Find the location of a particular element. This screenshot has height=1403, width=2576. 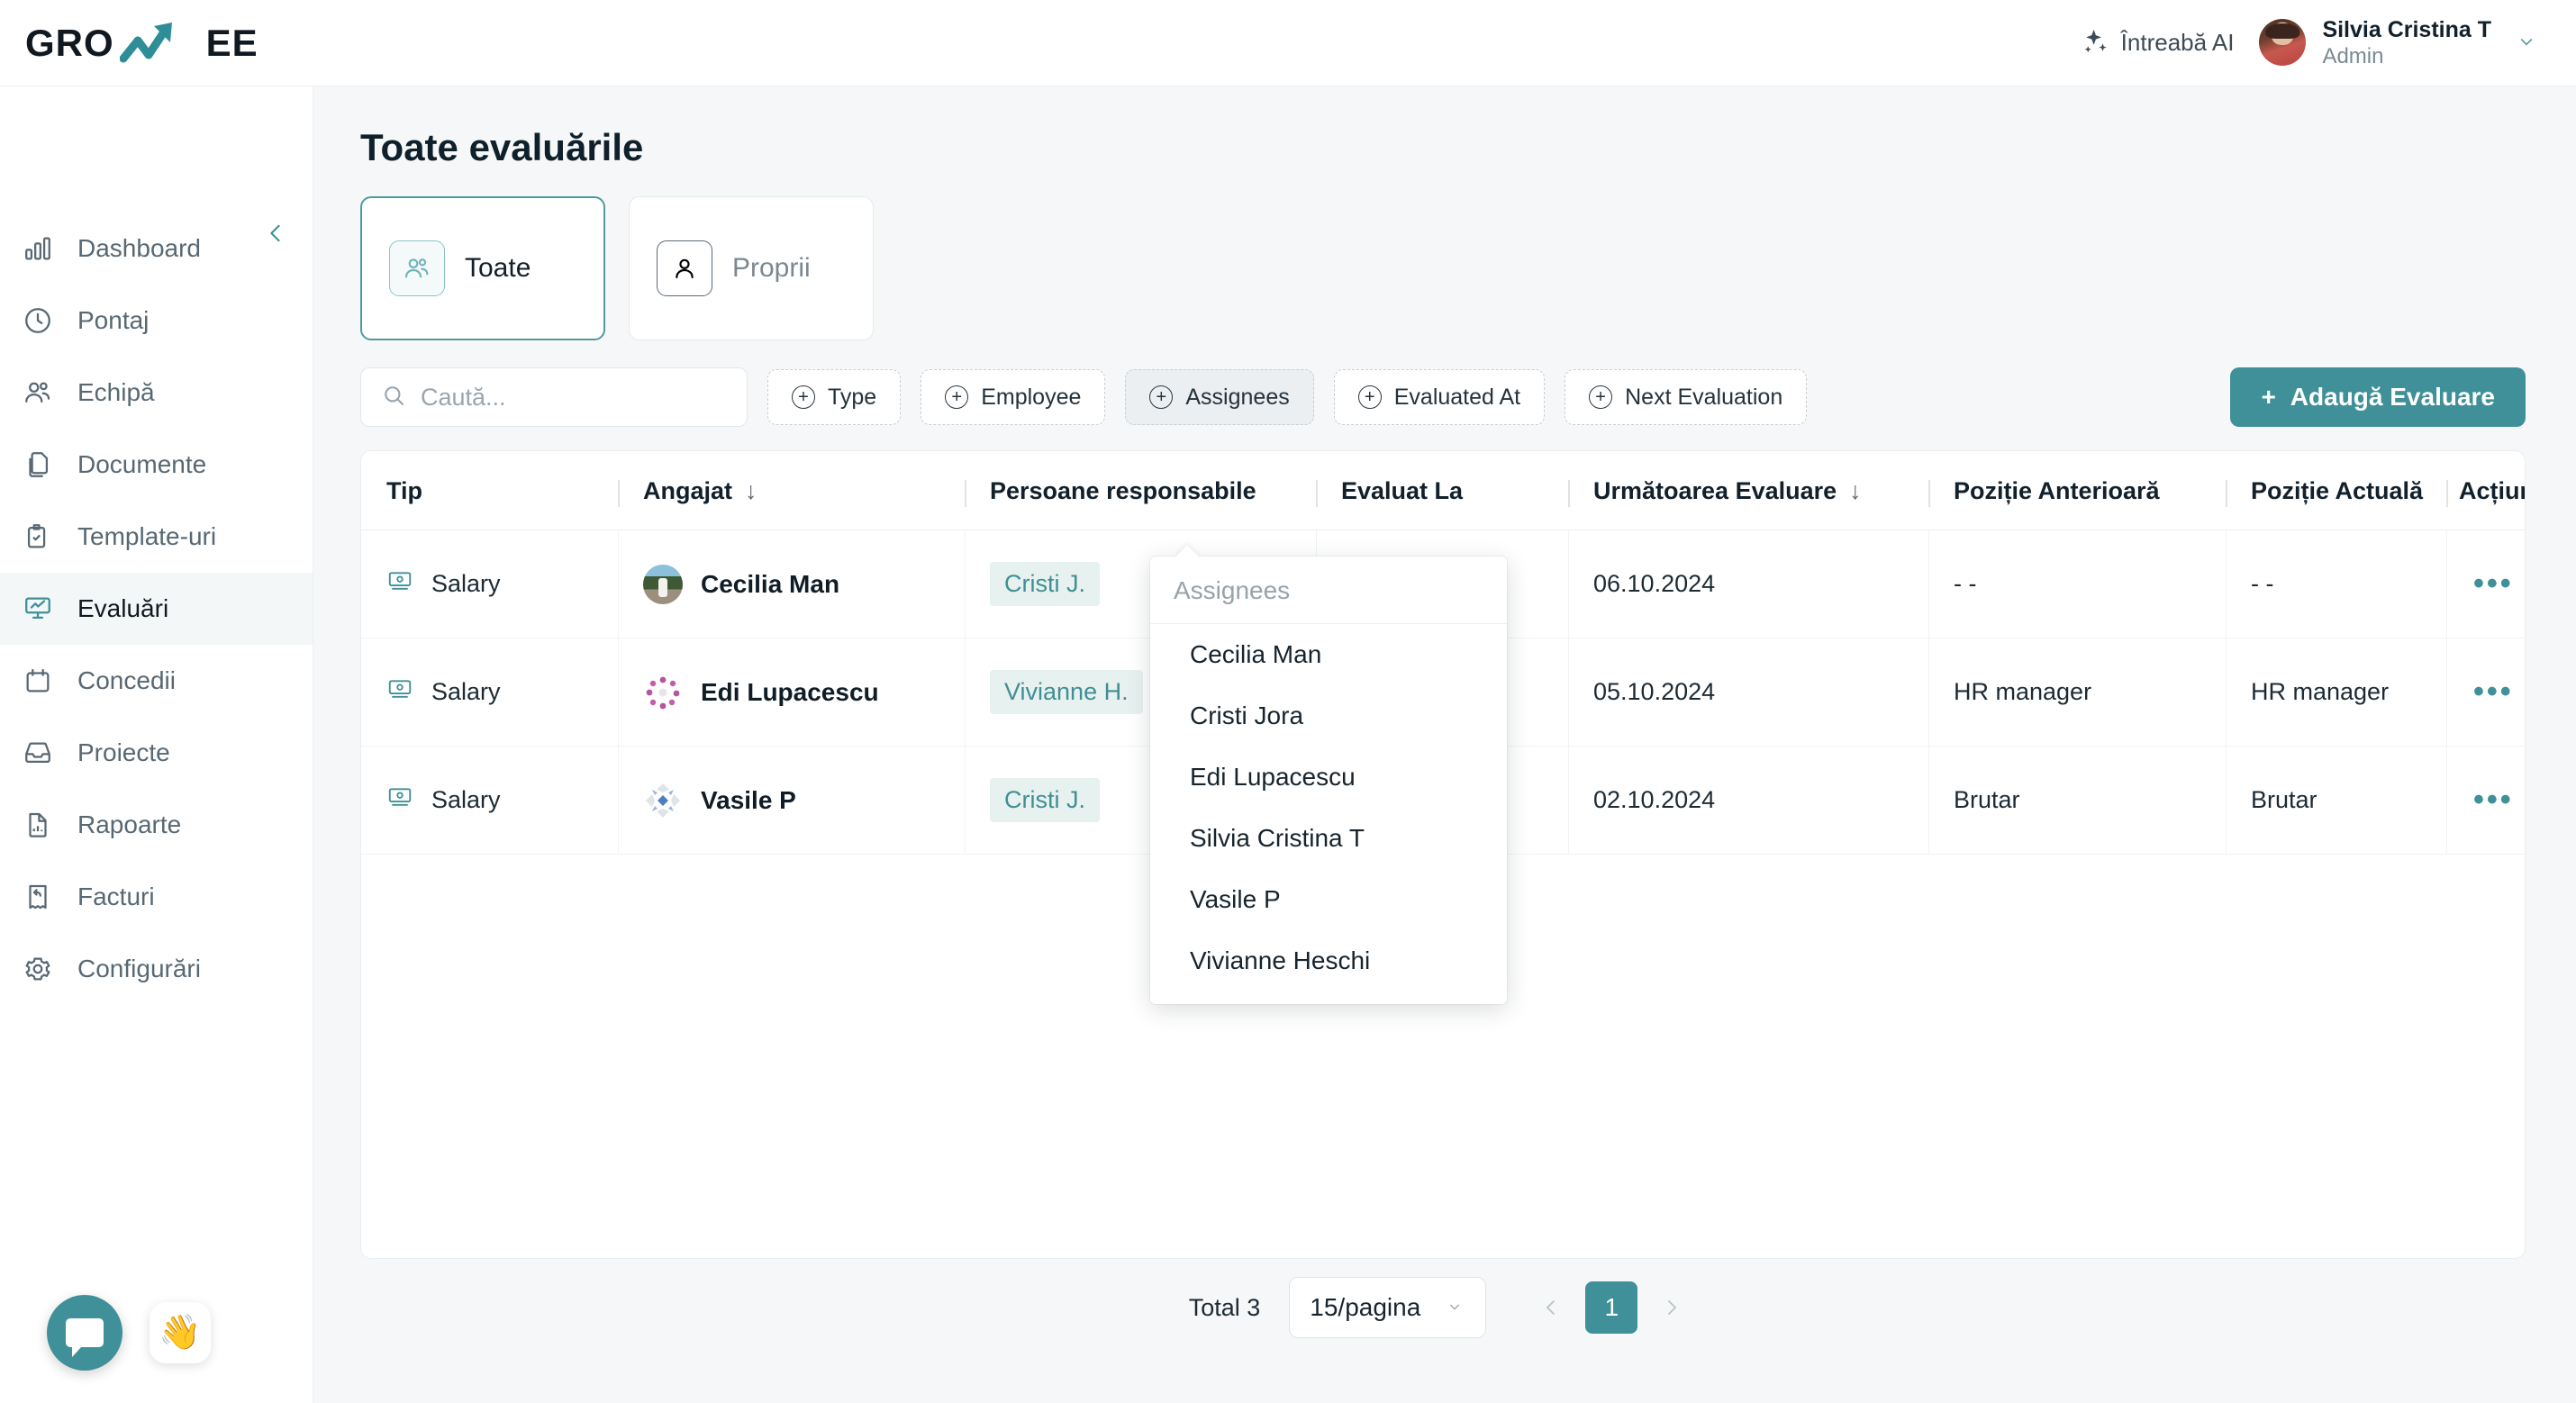

filter-chip-employee: + Employee is located at coordinates (1013, 397).